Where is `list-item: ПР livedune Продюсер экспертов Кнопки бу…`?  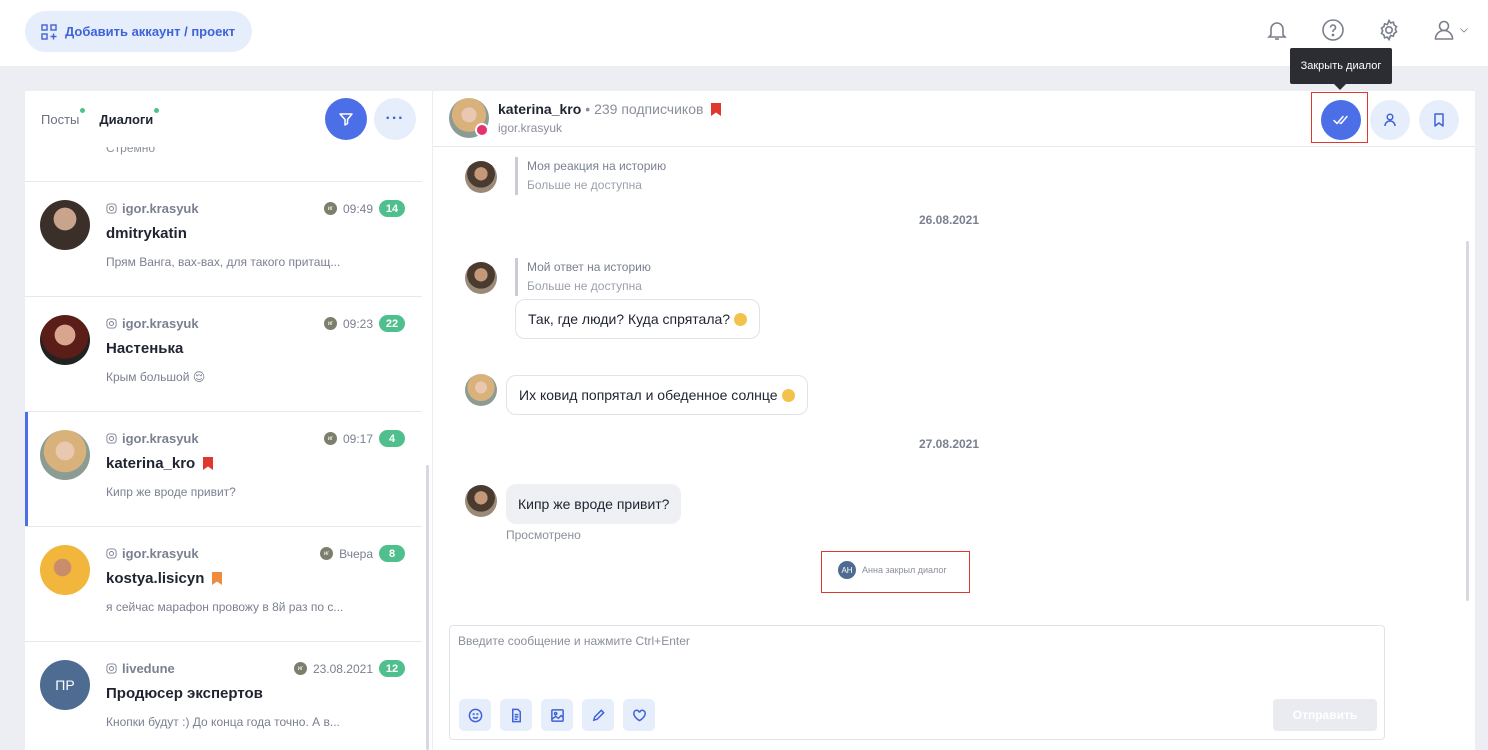 list-item: ПР livedune Продюсер экспертов Кнопки бу… is located at coordinates (223, 696).